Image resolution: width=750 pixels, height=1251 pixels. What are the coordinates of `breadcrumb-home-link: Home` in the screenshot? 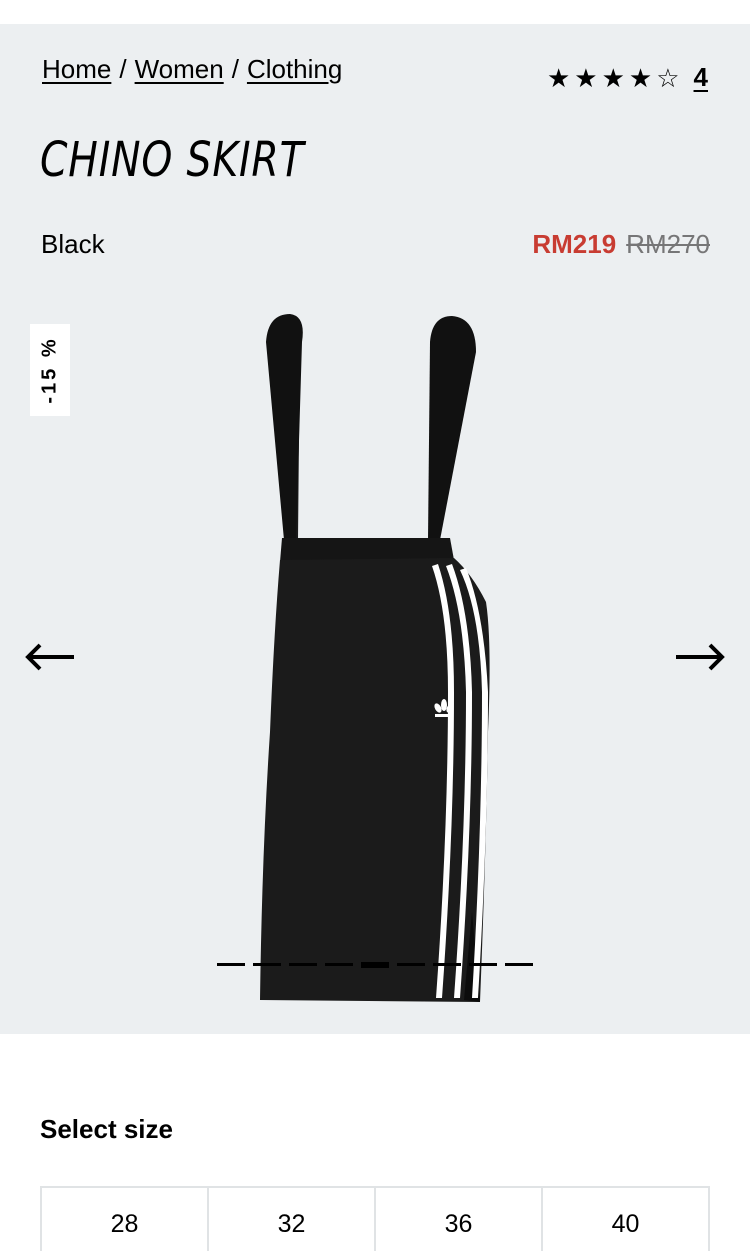 It's located at (76, 69).